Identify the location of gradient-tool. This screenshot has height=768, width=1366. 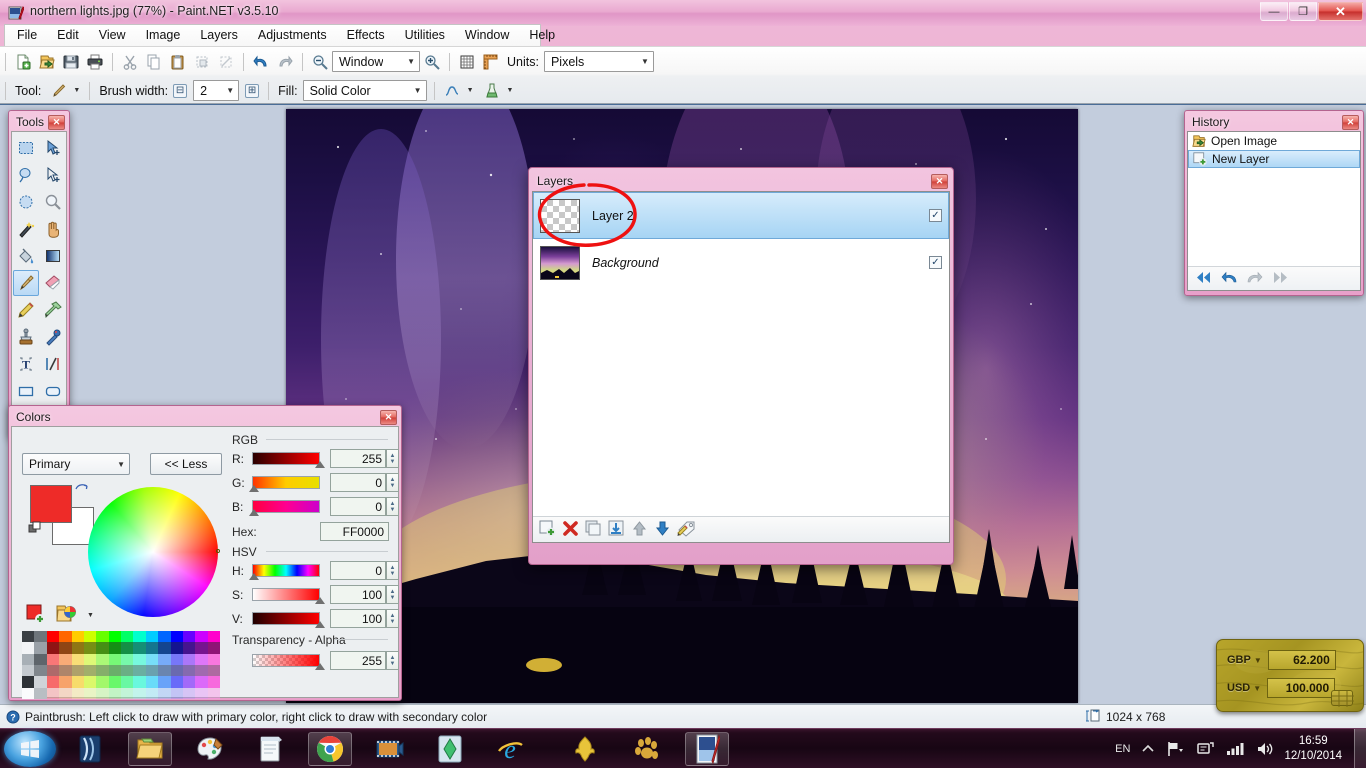
(53, 256).